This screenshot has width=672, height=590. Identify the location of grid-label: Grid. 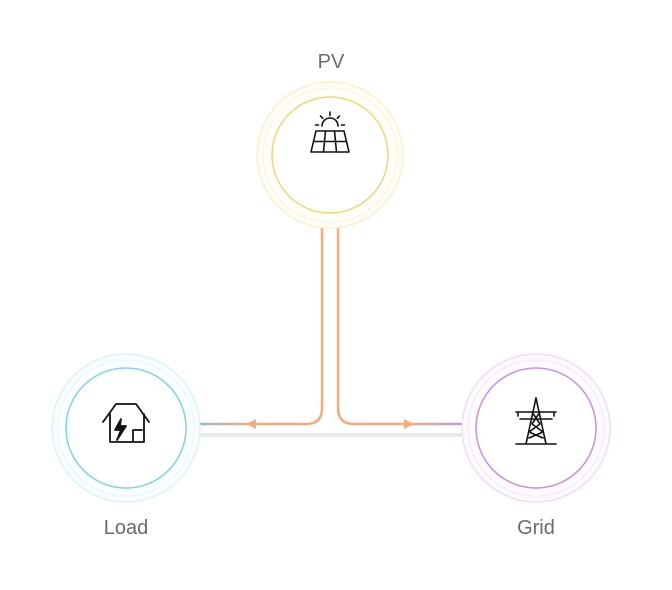
(536, 528).